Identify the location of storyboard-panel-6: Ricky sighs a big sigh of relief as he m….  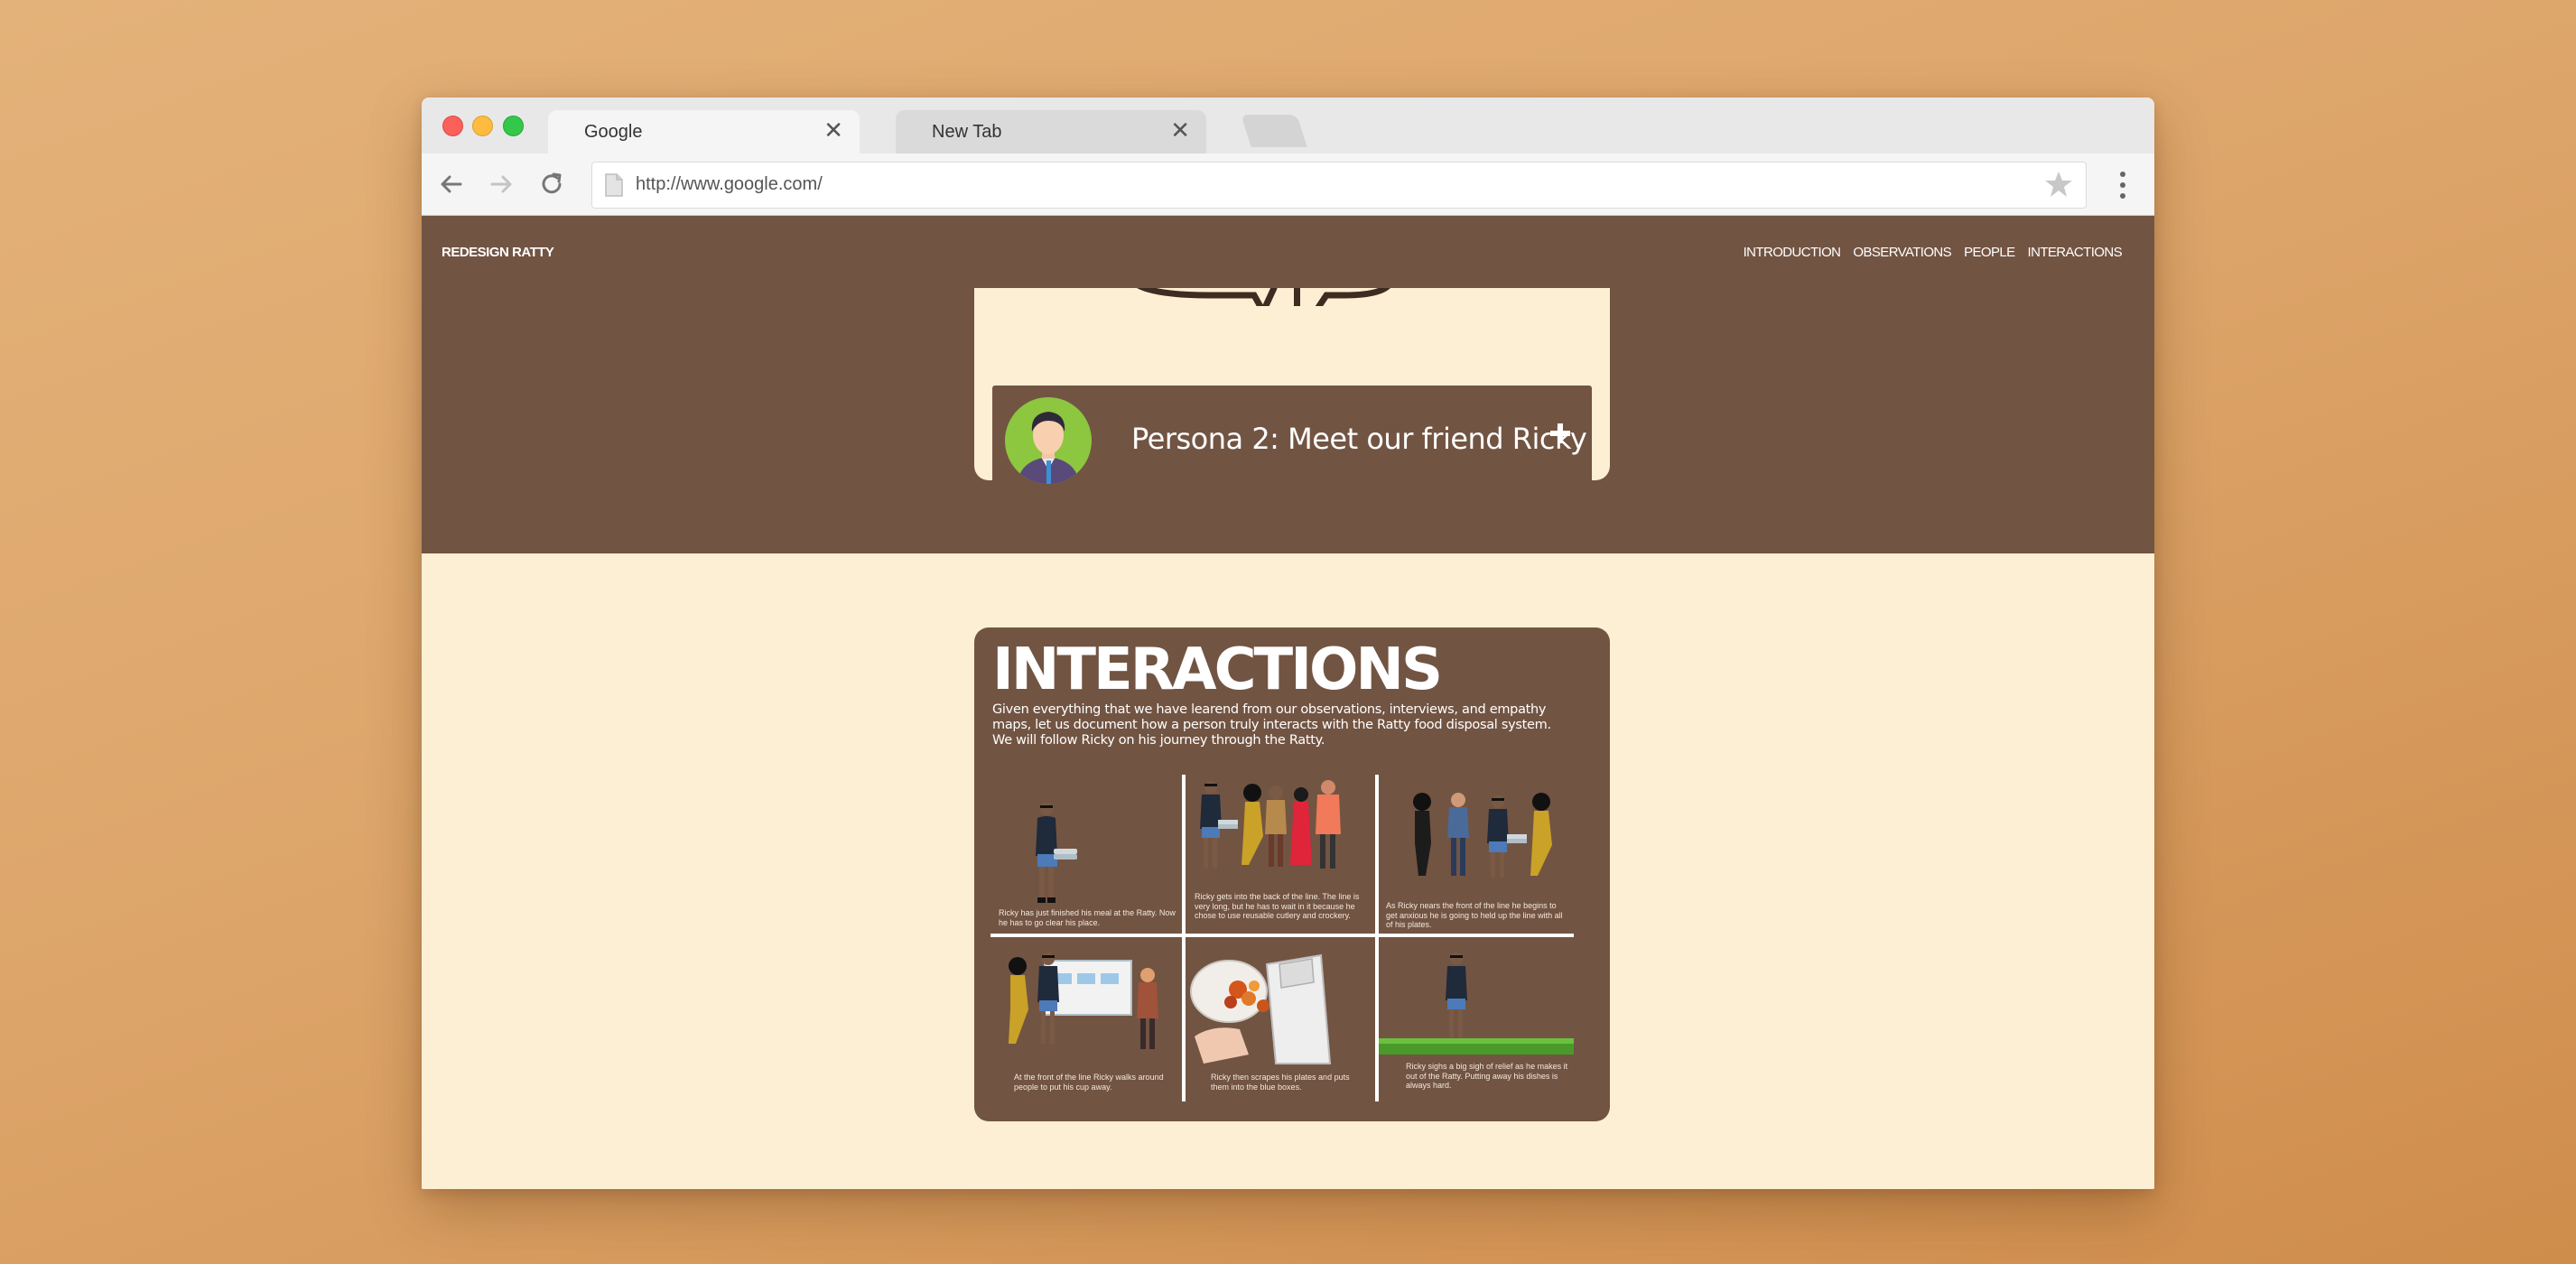
(1476, 1019).